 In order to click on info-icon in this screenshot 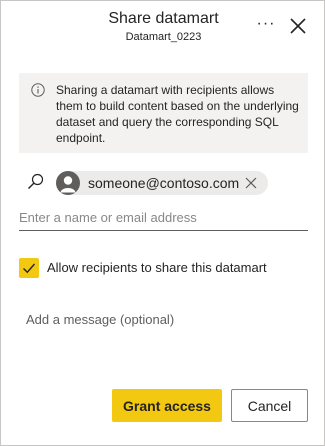, I will do `click(38, 90)`.